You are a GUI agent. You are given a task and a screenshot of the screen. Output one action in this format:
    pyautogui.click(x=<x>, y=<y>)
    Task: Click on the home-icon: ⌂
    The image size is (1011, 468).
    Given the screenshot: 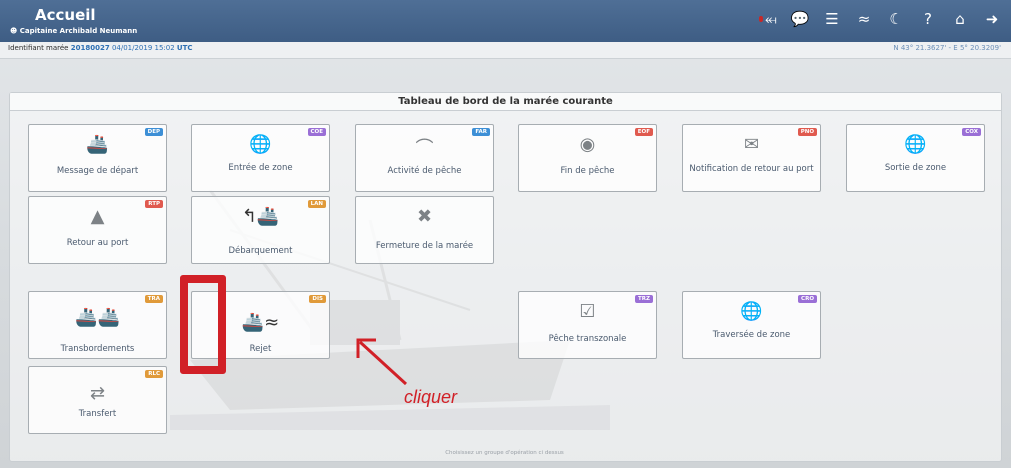 What is the action you would take?
    pyautogui.click(x=960, y=19)
    